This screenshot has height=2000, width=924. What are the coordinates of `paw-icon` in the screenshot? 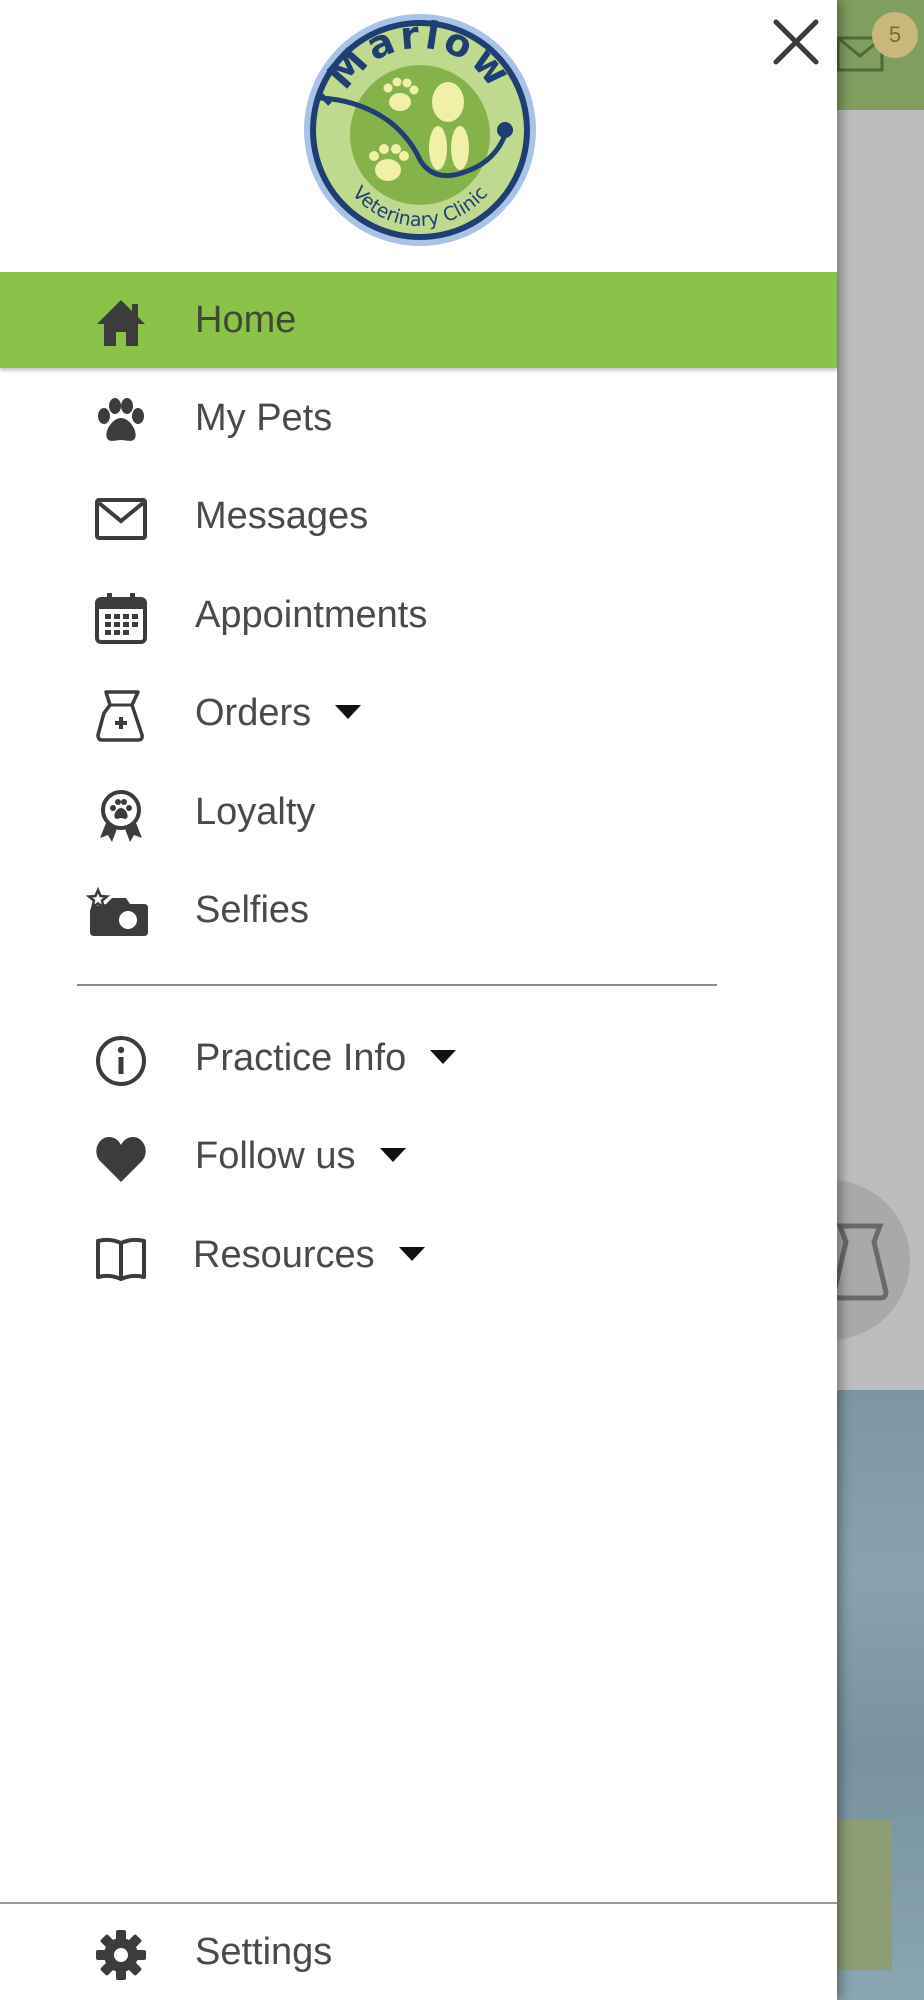 It's located at (121, 421).